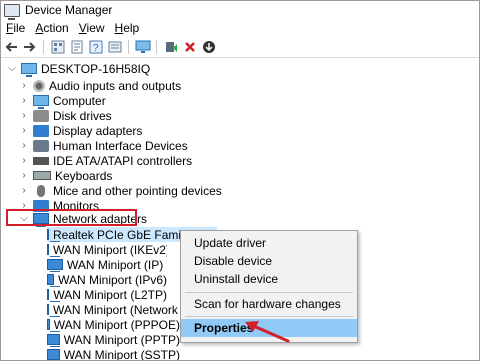  What do you see at coordinates (82, 115) in the screenshot?
I see `category-label: Disk drives` at bounding box center [82, 115].